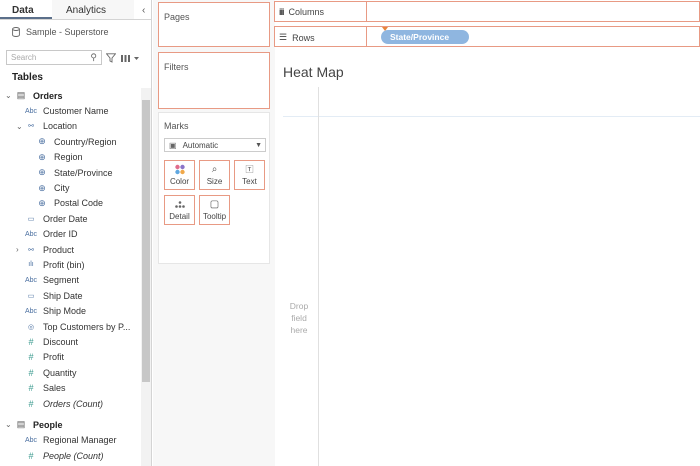 The height and width of the screenshot is (466, 700). What do you see at coordinates (54, 388) in the screenshot?
I see `field-label: Sales` at bounding box center [54, 388].